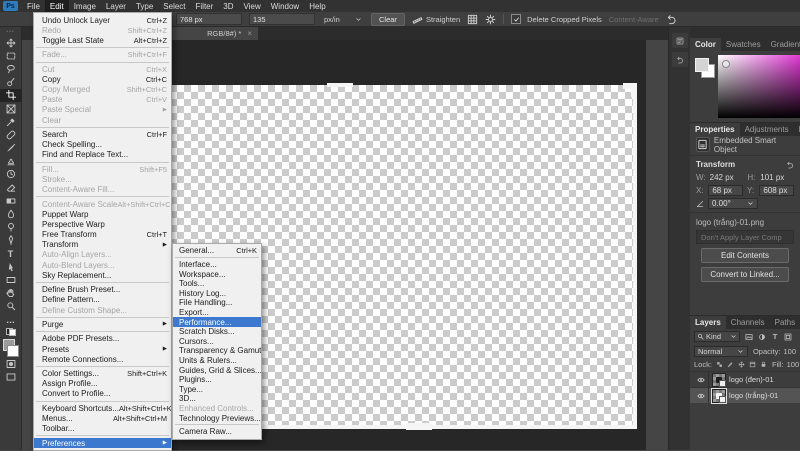 This screenshot has height=451, width=800. What do you see at coordinates (701, 395) in the screenshot?
I see `layer-visibility-eye-icon` at bounding box center [701, 395].